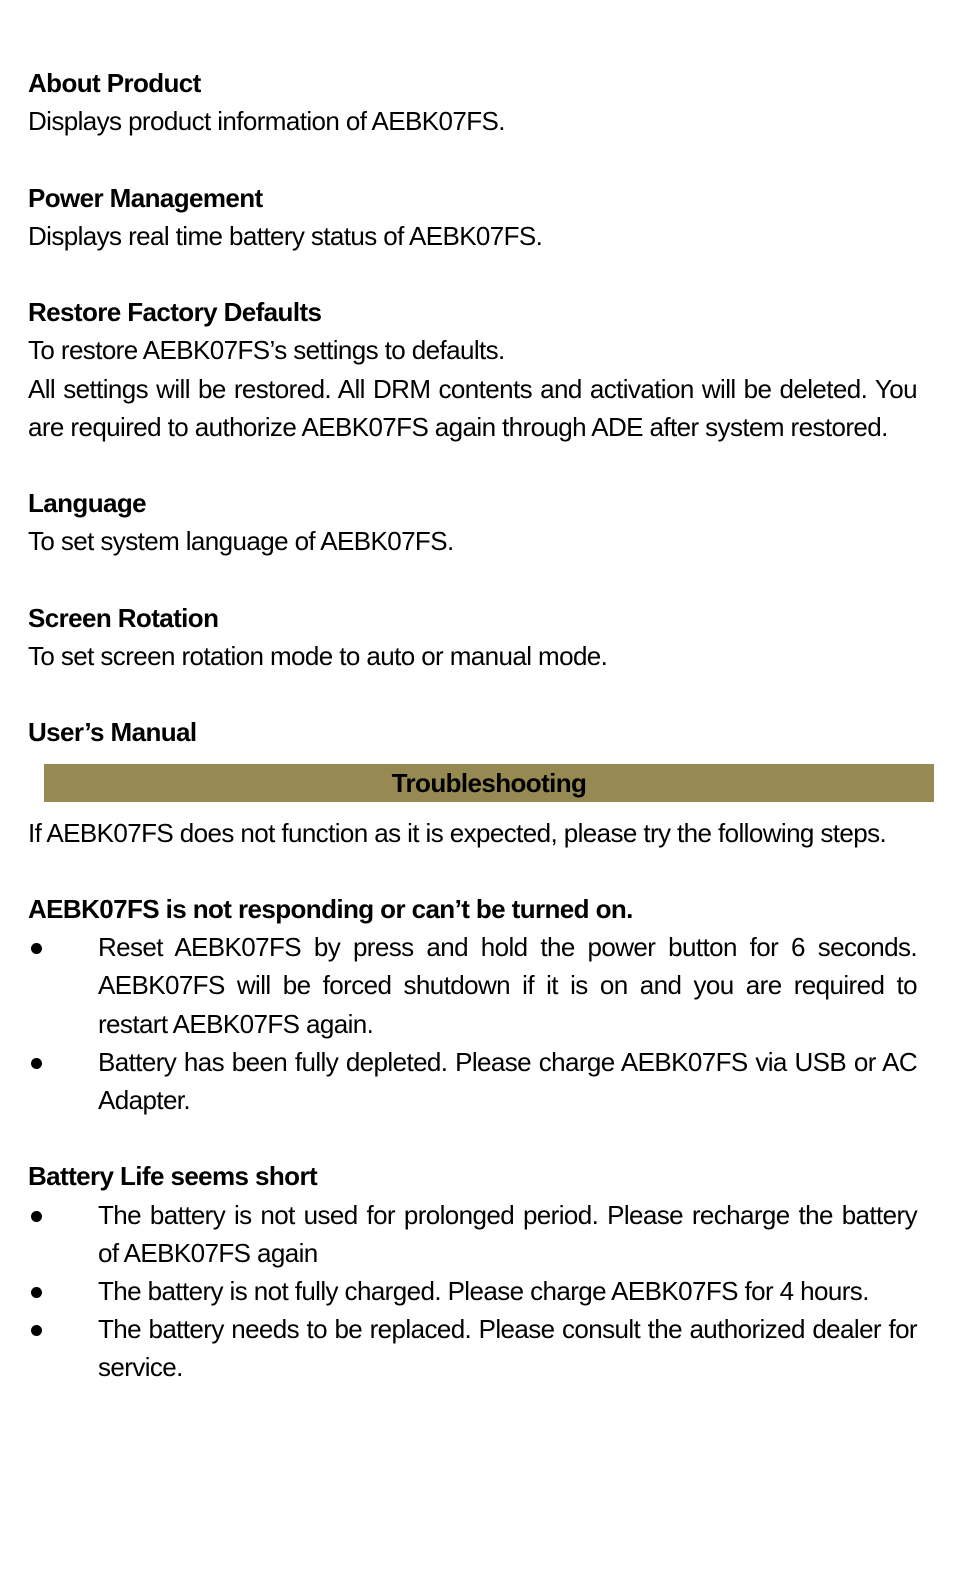  I want to click on section-heading: Screen Rotation, so click(123, 617).